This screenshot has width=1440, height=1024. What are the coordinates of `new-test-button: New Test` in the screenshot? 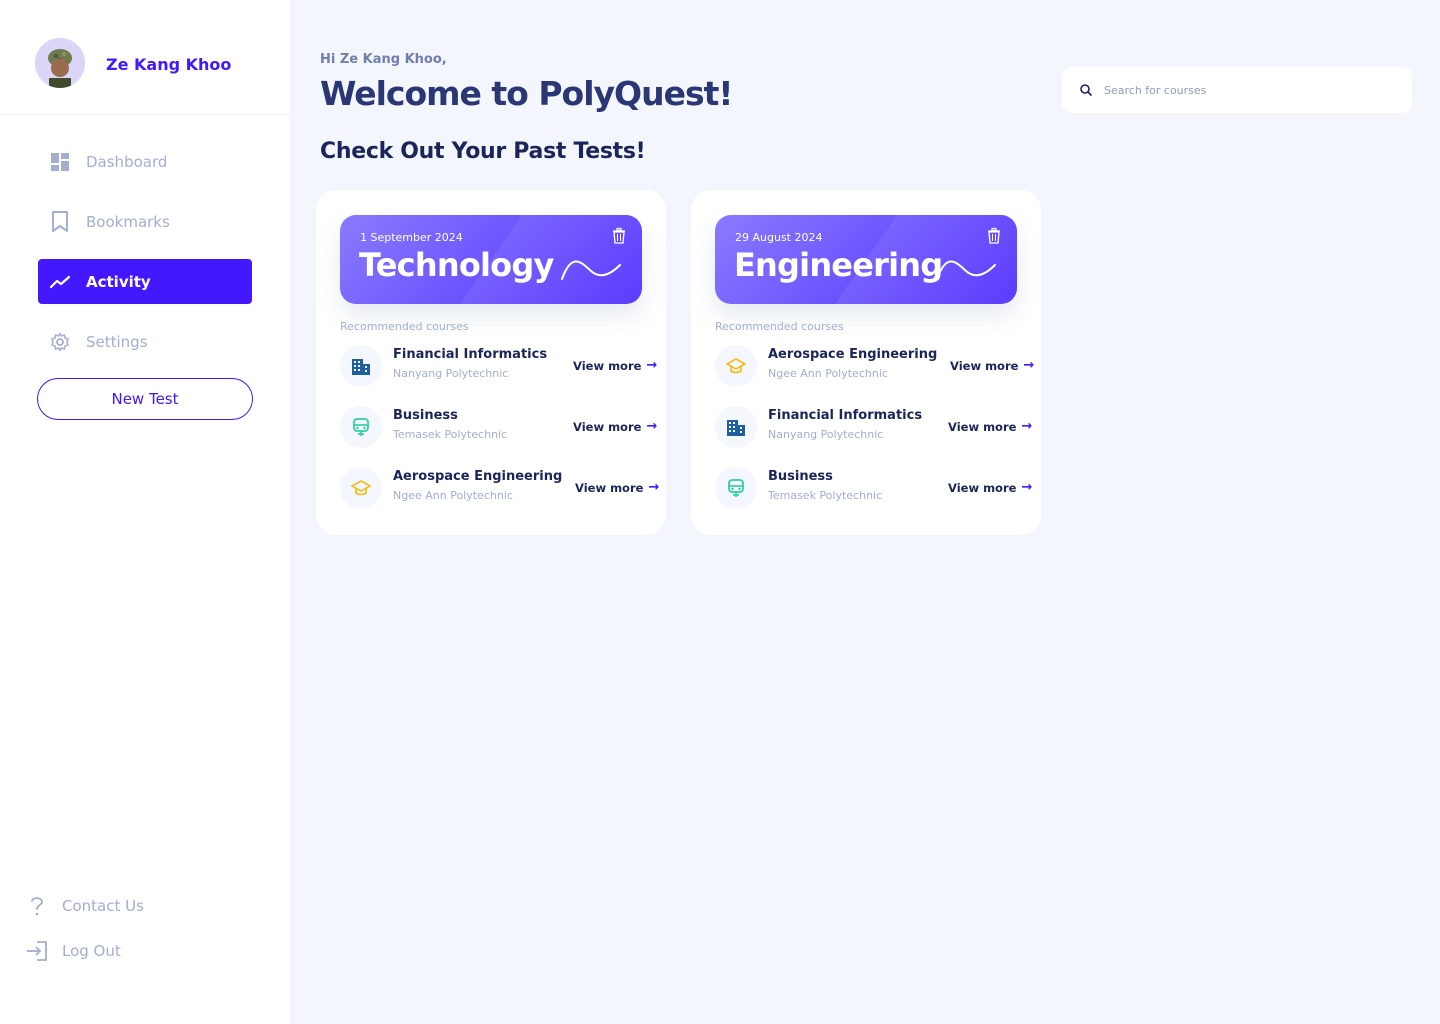 It's located at (145, 399).